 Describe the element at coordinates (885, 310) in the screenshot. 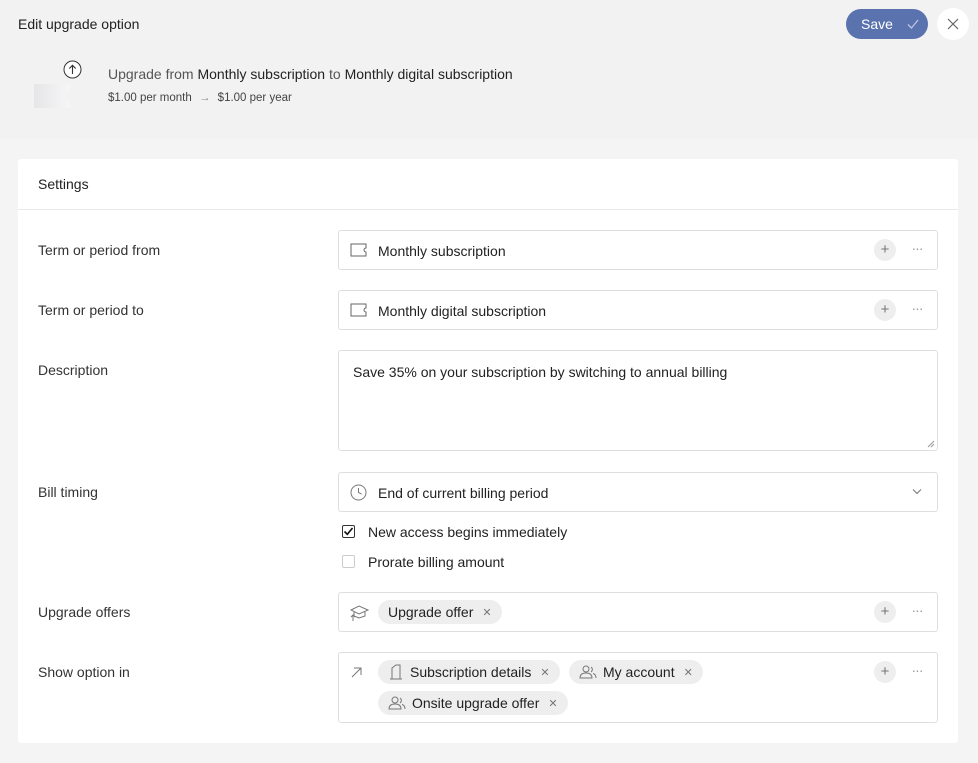

I see `term-to-add-button: +` at that location.